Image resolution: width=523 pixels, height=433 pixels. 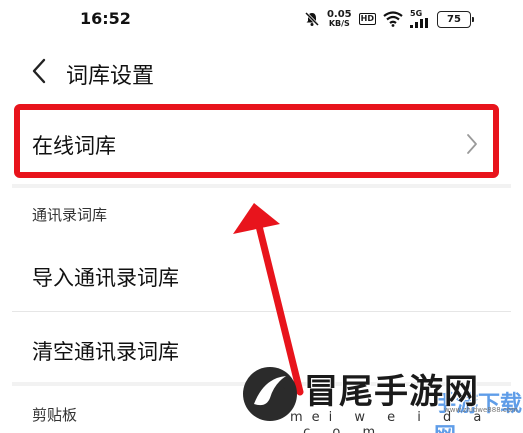 What do you see at coordinates (367, 19) in the screenshot?
I see `hd-badge: HD` at bounding box center [367, 19].